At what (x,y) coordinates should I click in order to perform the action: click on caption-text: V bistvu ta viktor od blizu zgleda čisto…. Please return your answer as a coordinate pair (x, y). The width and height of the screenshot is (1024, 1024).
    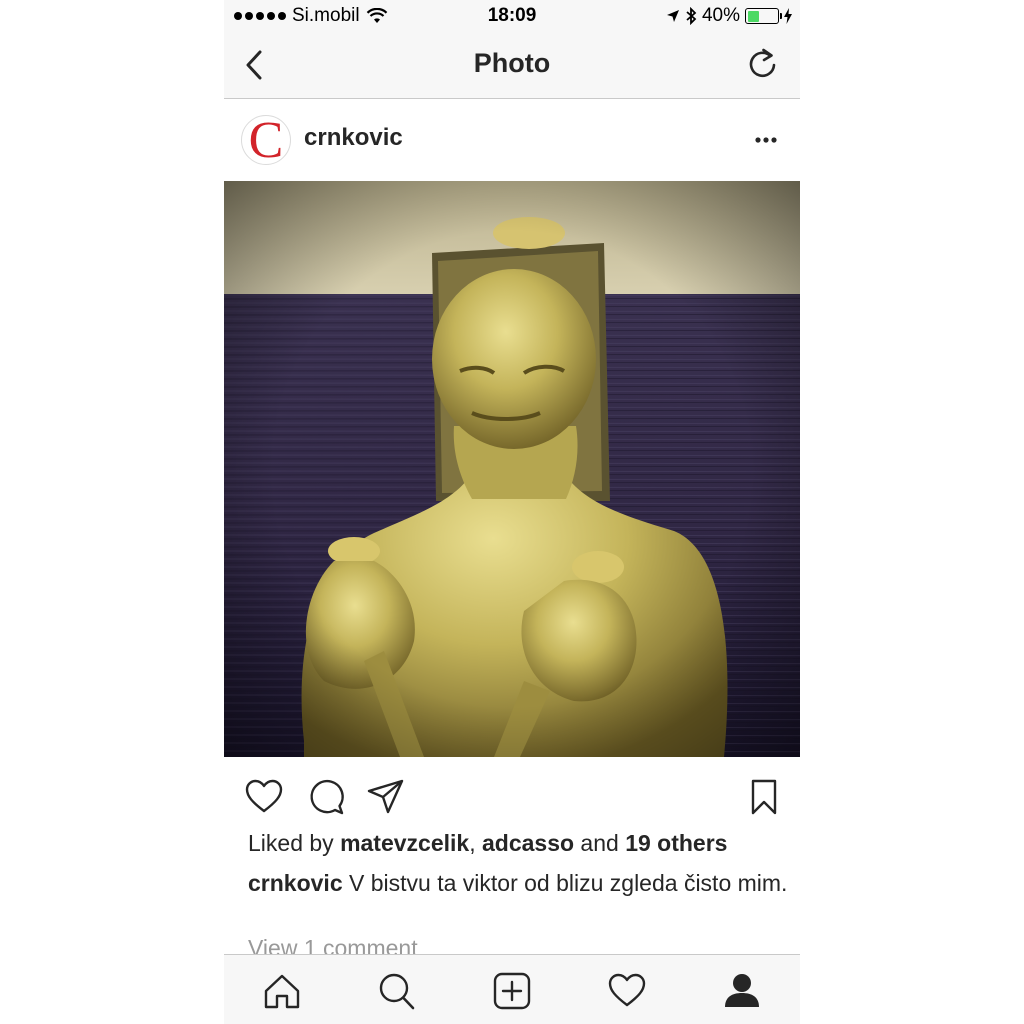
    Looking at the image, I should click on (565, 883).